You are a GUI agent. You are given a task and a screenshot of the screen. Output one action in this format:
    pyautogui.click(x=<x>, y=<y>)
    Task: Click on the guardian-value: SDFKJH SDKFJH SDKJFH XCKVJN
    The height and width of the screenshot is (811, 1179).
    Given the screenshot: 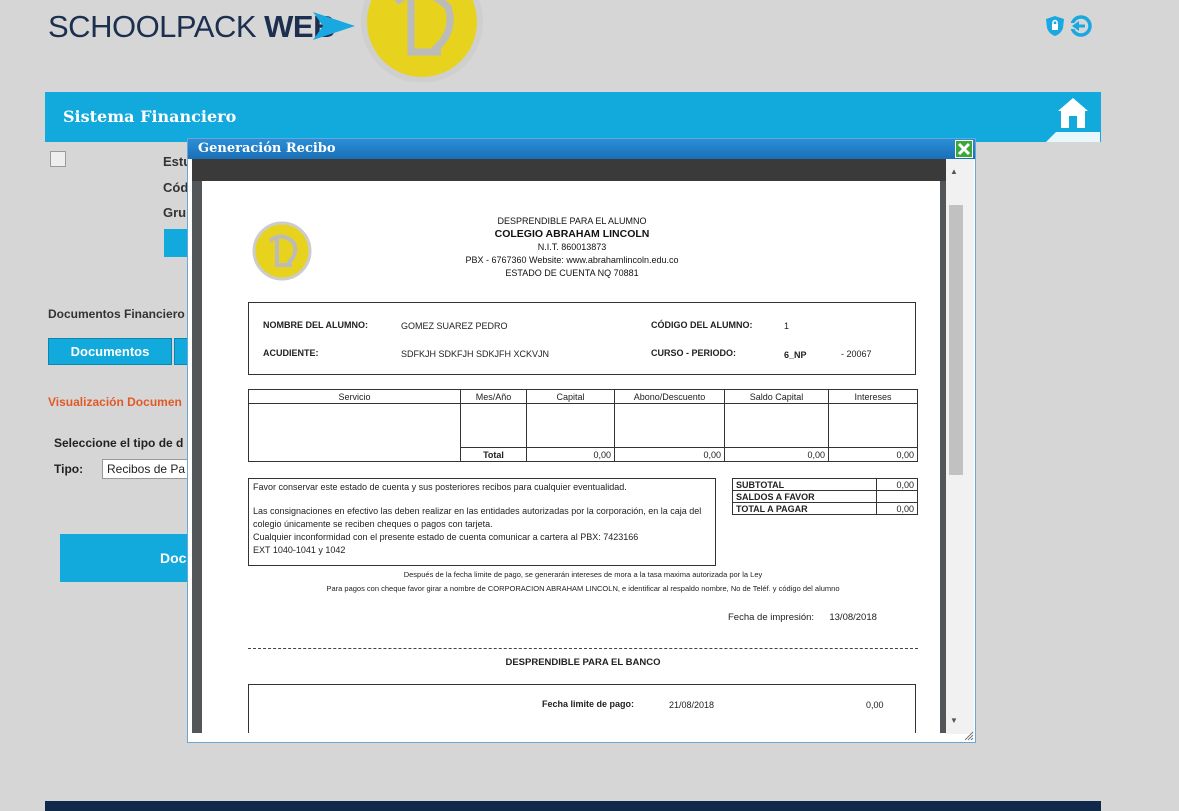 What is the action you would take?
    pyautogui.click(x=475, y=354)
    